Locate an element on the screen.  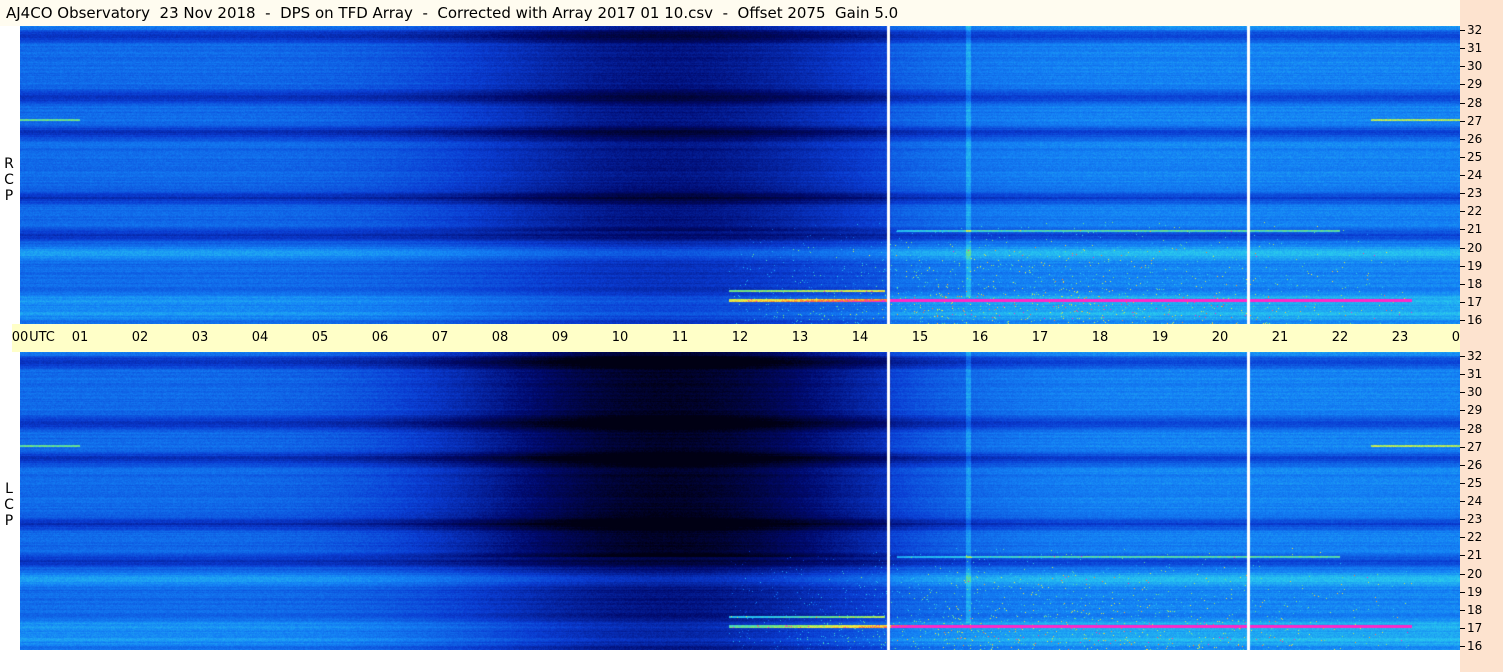
rcp-label: R C P is located at coordinates (9, 180).